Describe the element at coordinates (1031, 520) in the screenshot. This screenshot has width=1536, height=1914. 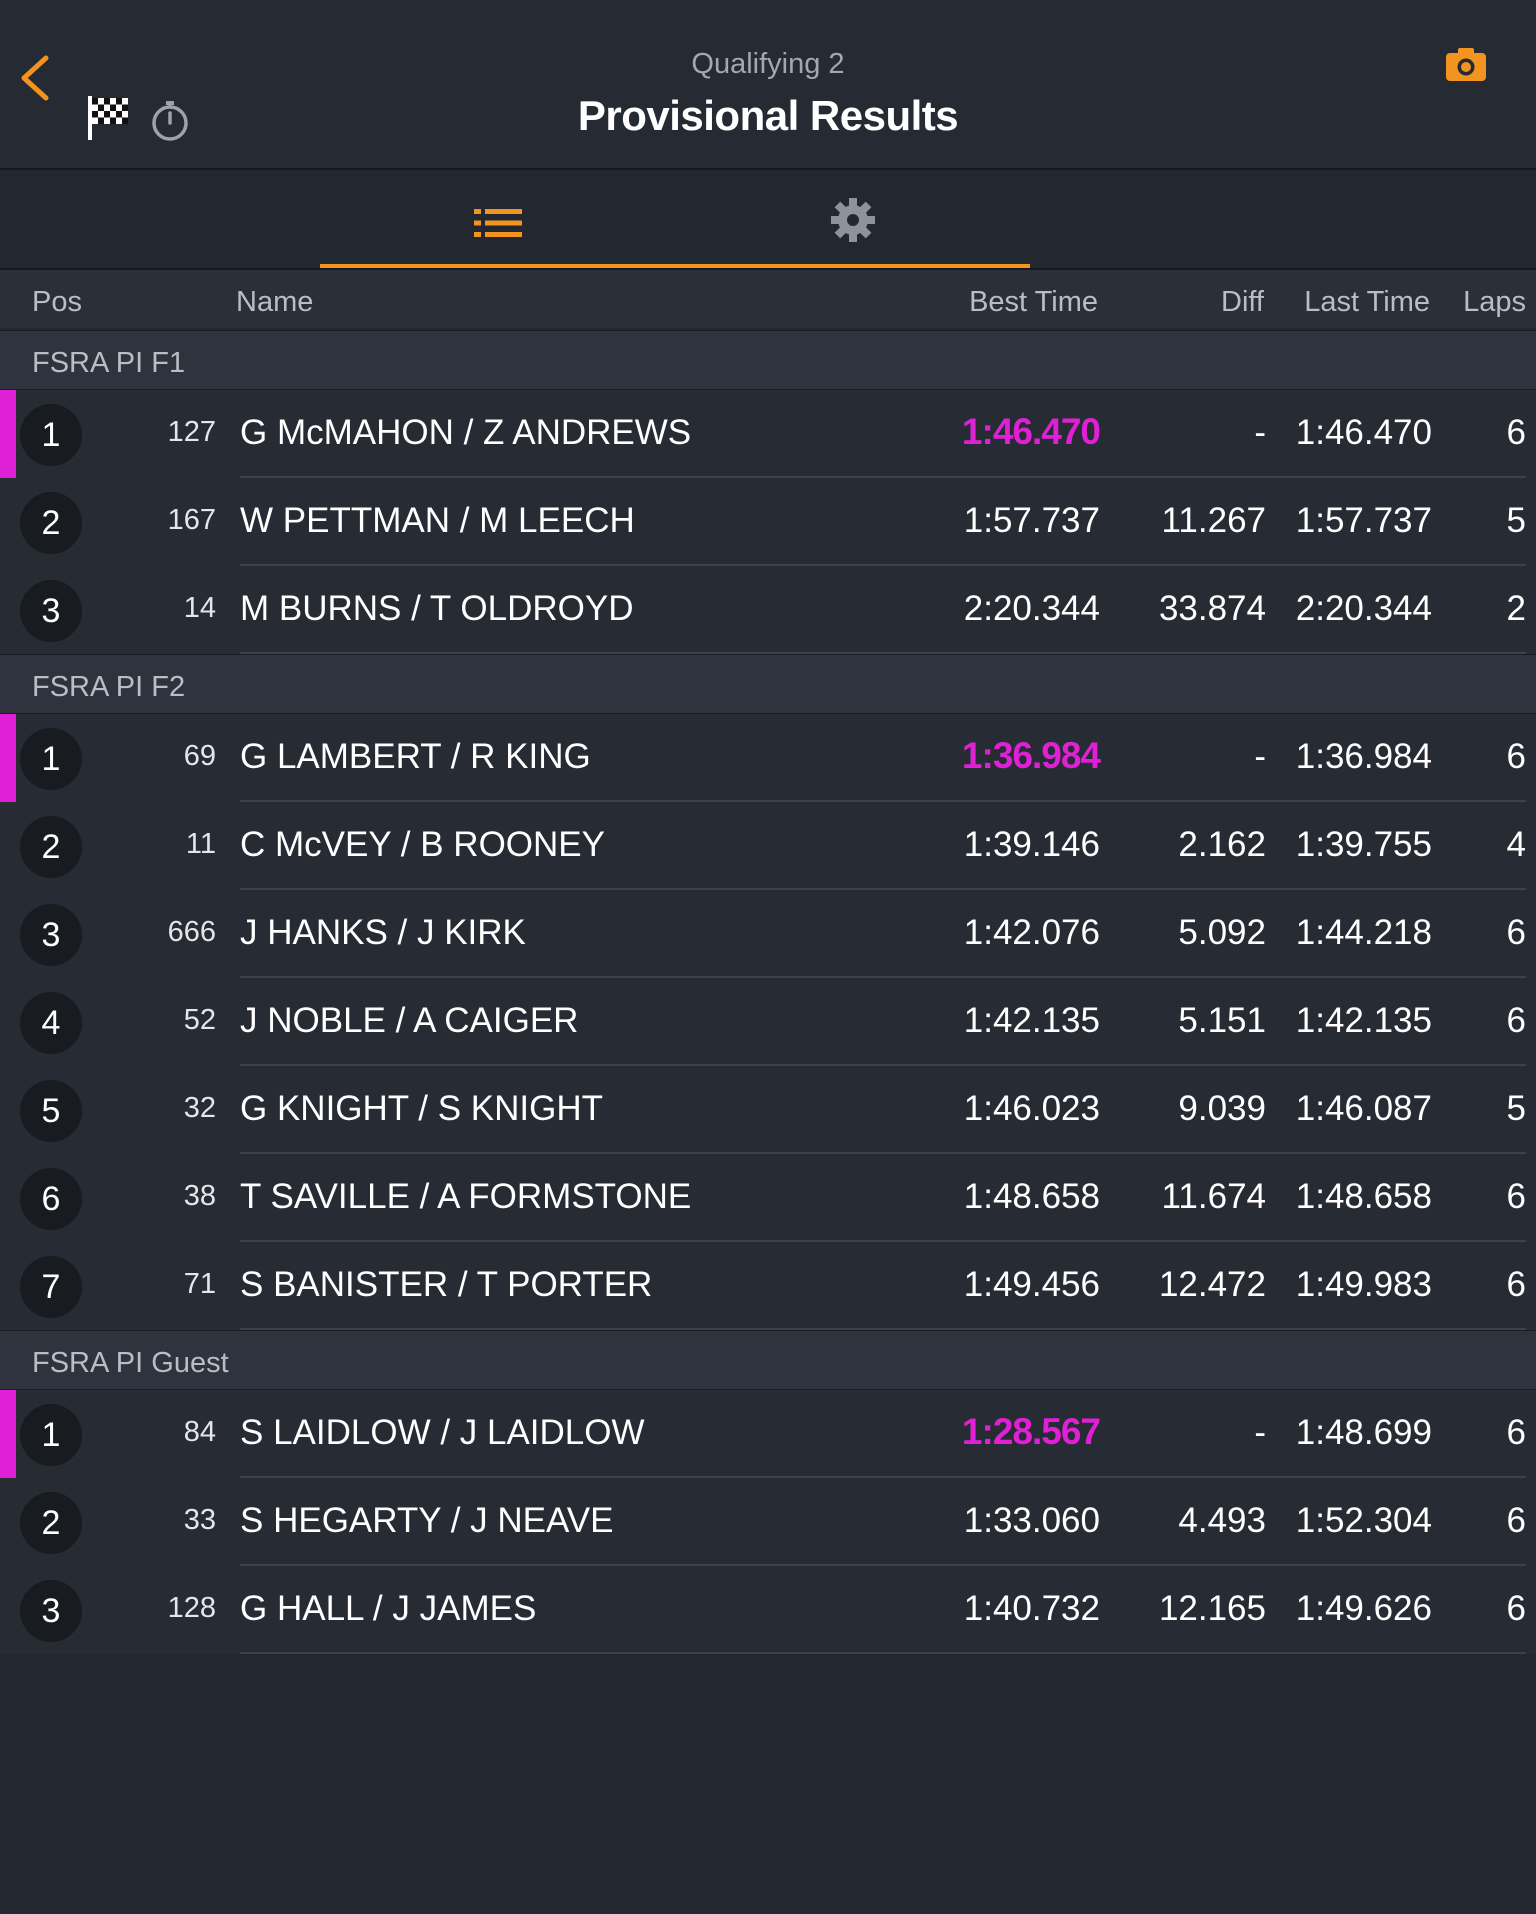
I see `best-time: 1:57.737` at that location.